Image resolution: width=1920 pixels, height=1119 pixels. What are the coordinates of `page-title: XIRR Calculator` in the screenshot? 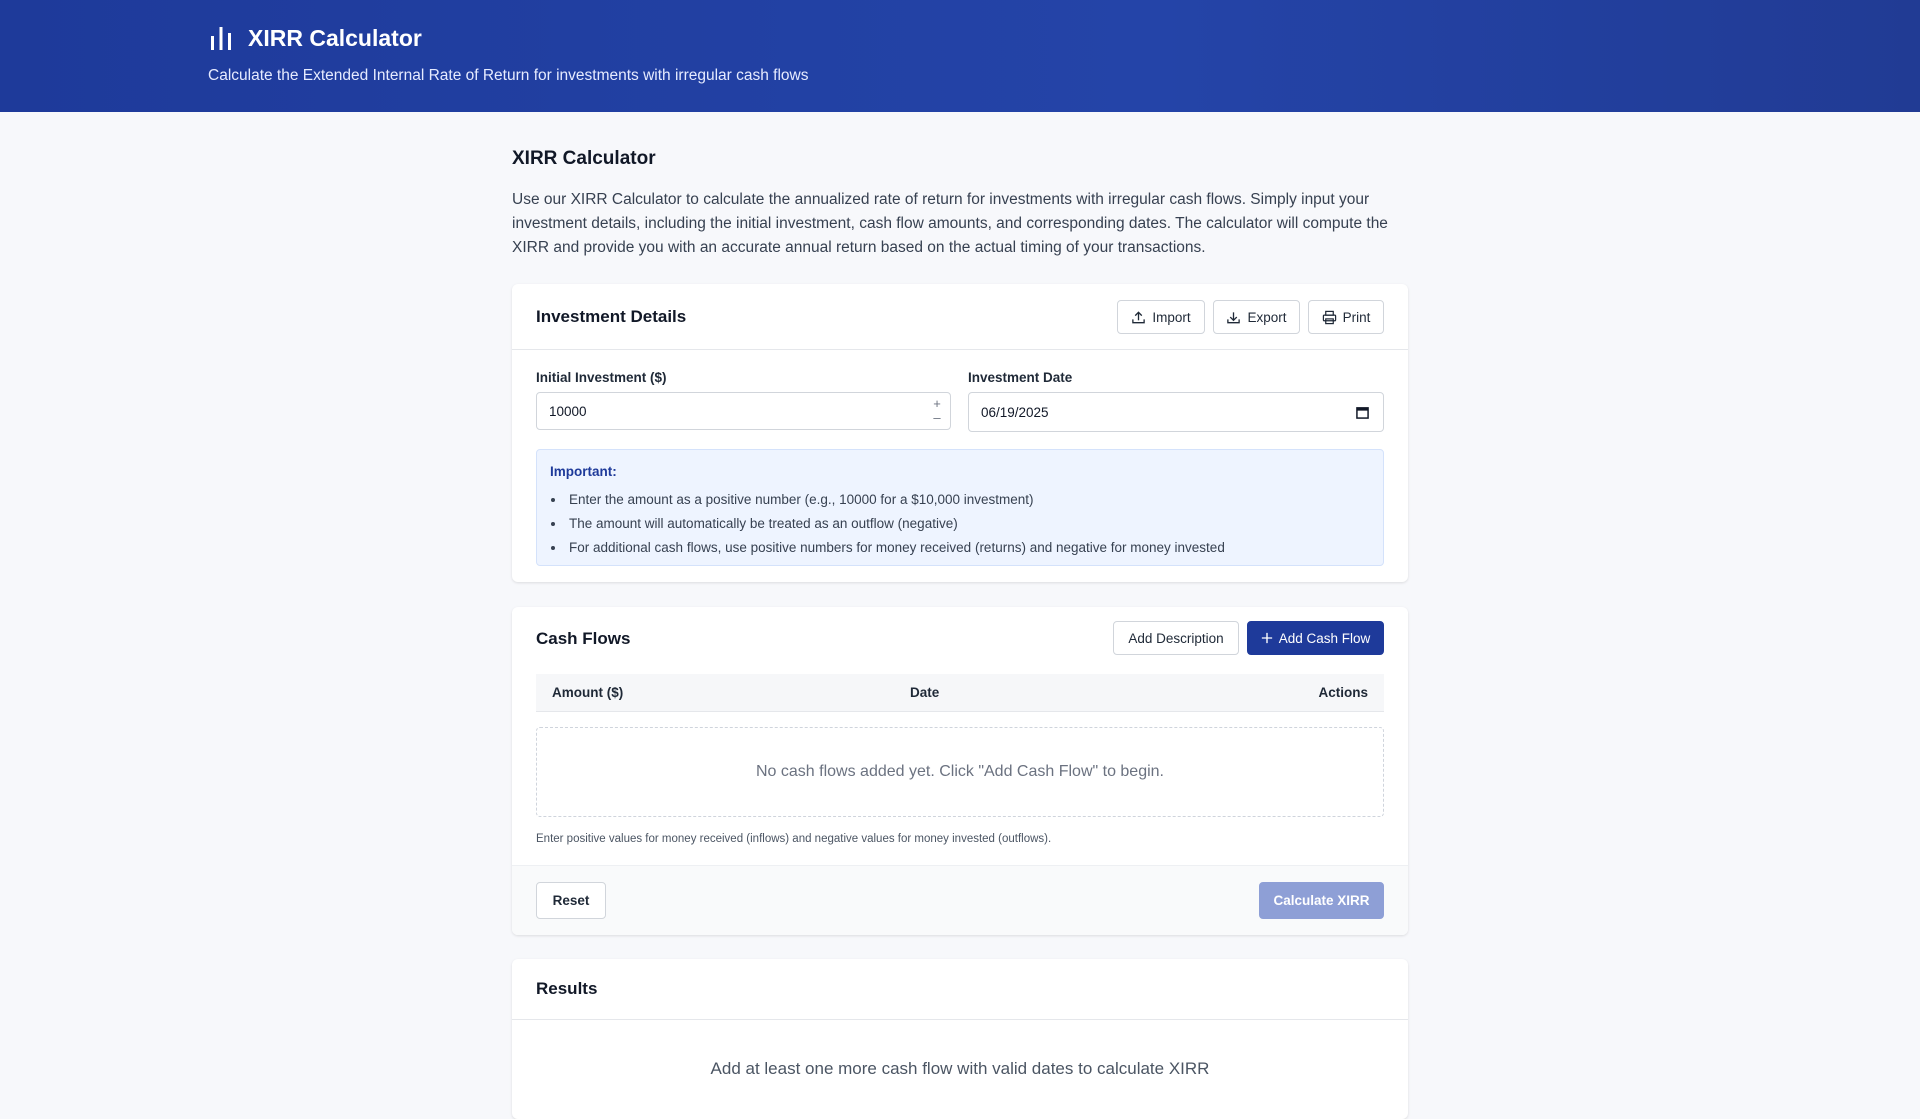 It's located at (584, 158).